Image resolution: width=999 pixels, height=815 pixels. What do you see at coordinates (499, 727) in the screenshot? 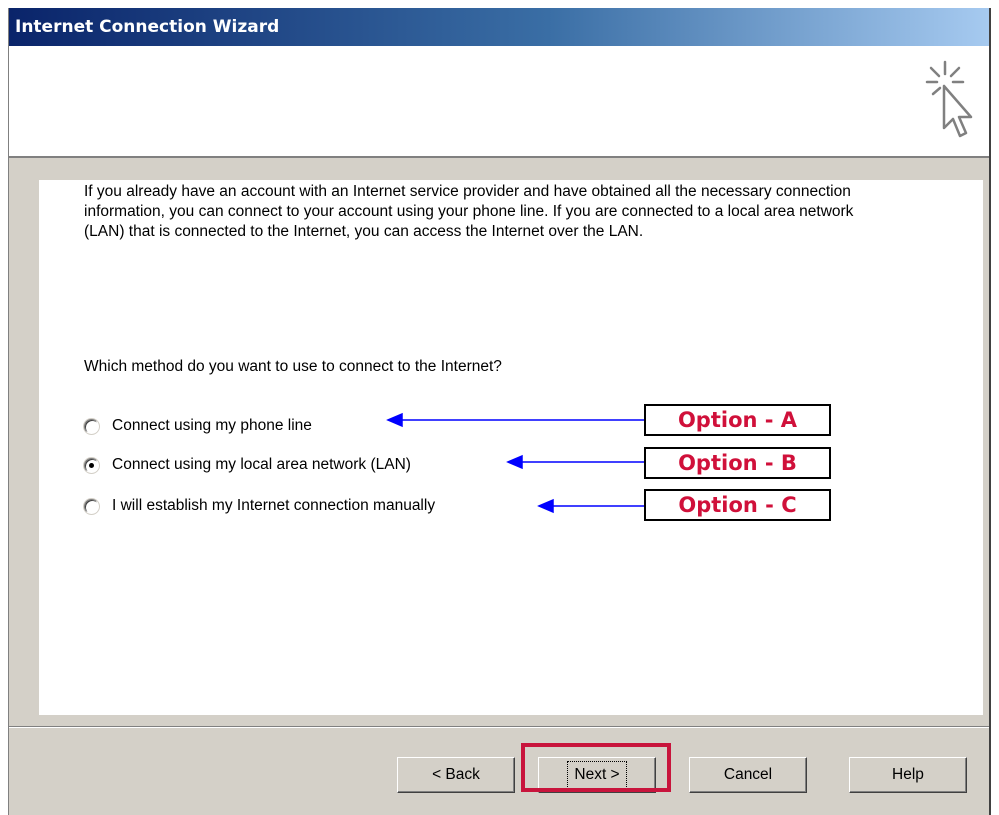
I see `footer-divider` at bounding box center [499, 727].